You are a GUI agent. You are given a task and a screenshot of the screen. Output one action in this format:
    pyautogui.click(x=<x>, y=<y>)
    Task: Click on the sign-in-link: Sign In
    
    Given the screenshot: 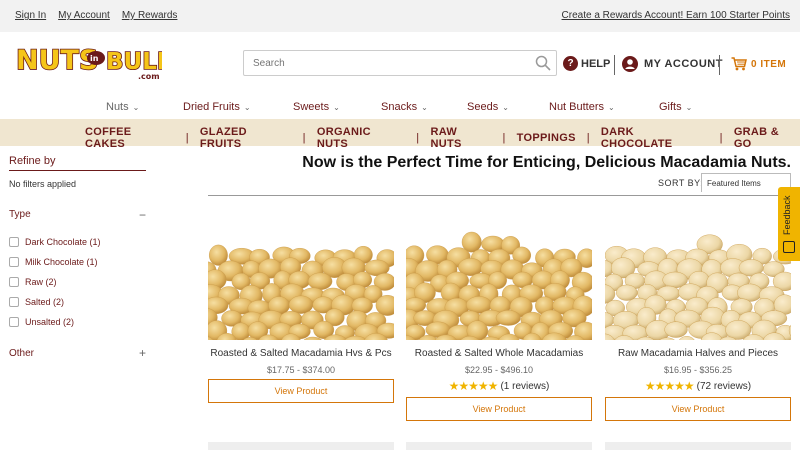 What is the action you would take?
    pyautogui.click(x=30, y=15)
    